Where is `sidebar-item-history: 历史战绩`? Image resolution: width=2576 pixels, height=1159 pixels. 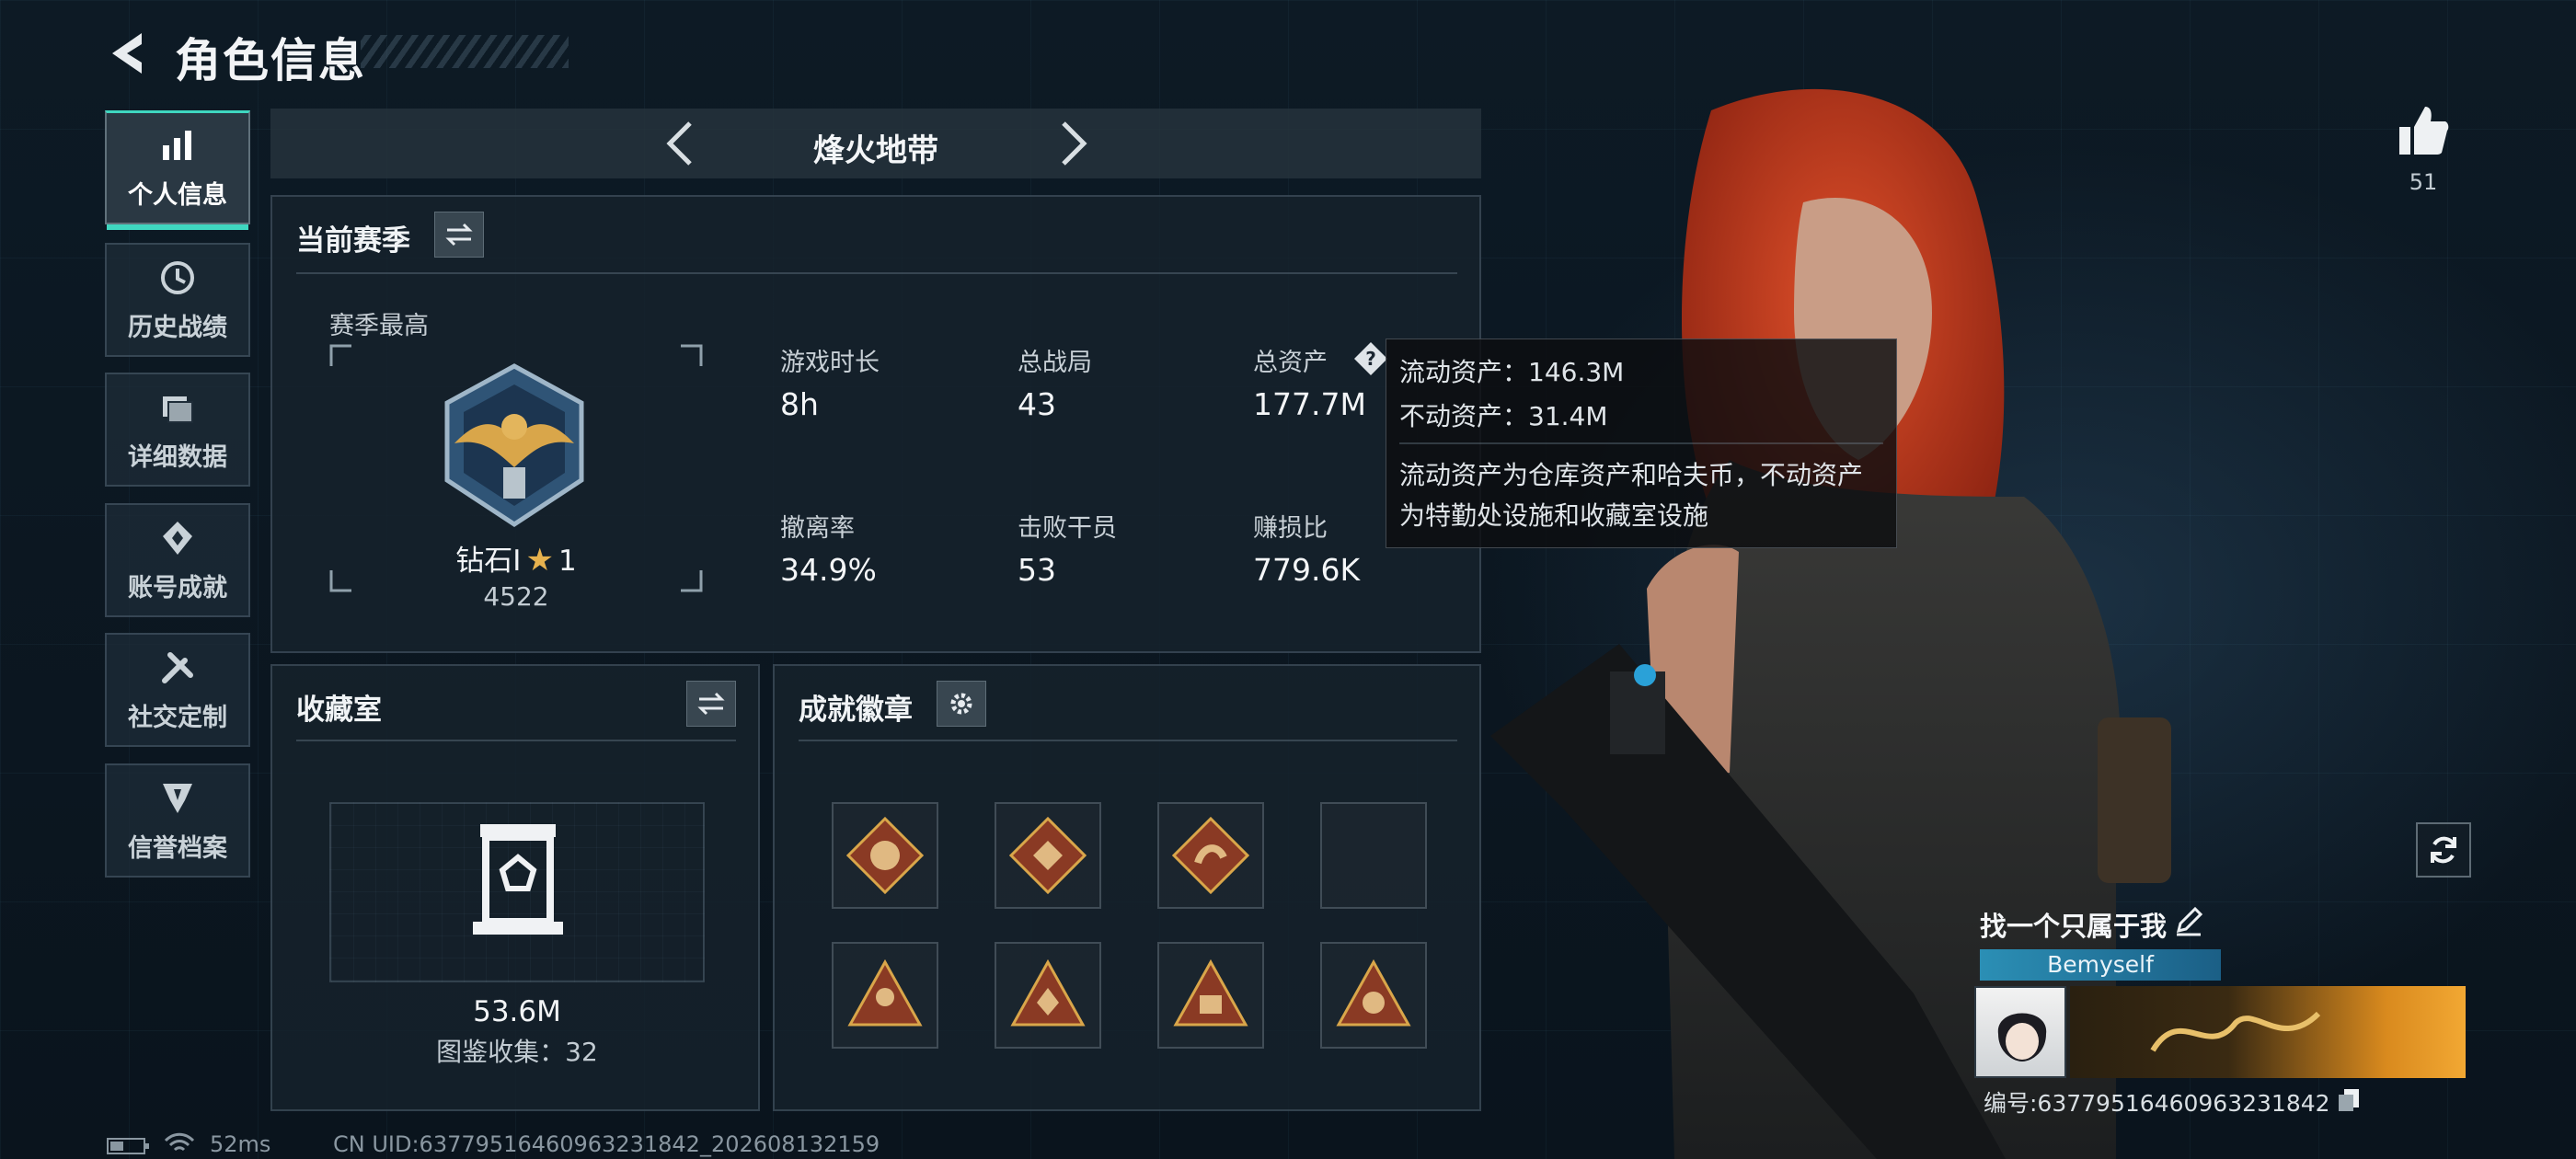 sidebar-item-history: 历史战绩 is located at coordinates (177, 300).